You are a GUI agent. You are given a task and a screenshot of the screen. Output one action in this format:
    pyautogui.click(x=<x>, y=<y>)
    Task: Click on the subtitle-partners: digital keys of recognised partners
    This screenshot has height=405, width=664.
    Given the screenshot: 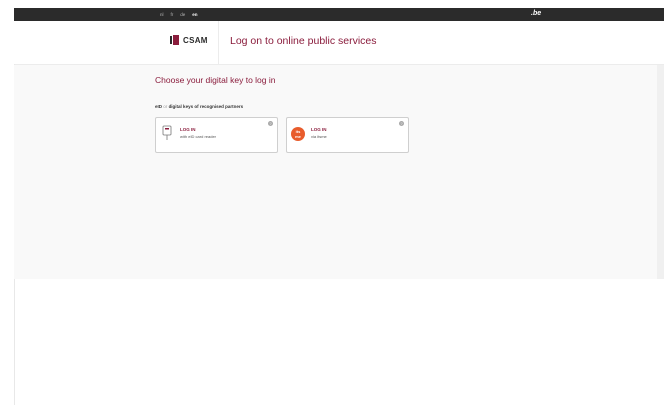 What is the action you would take?
    pyautogui.click(x=206, y=106)
    